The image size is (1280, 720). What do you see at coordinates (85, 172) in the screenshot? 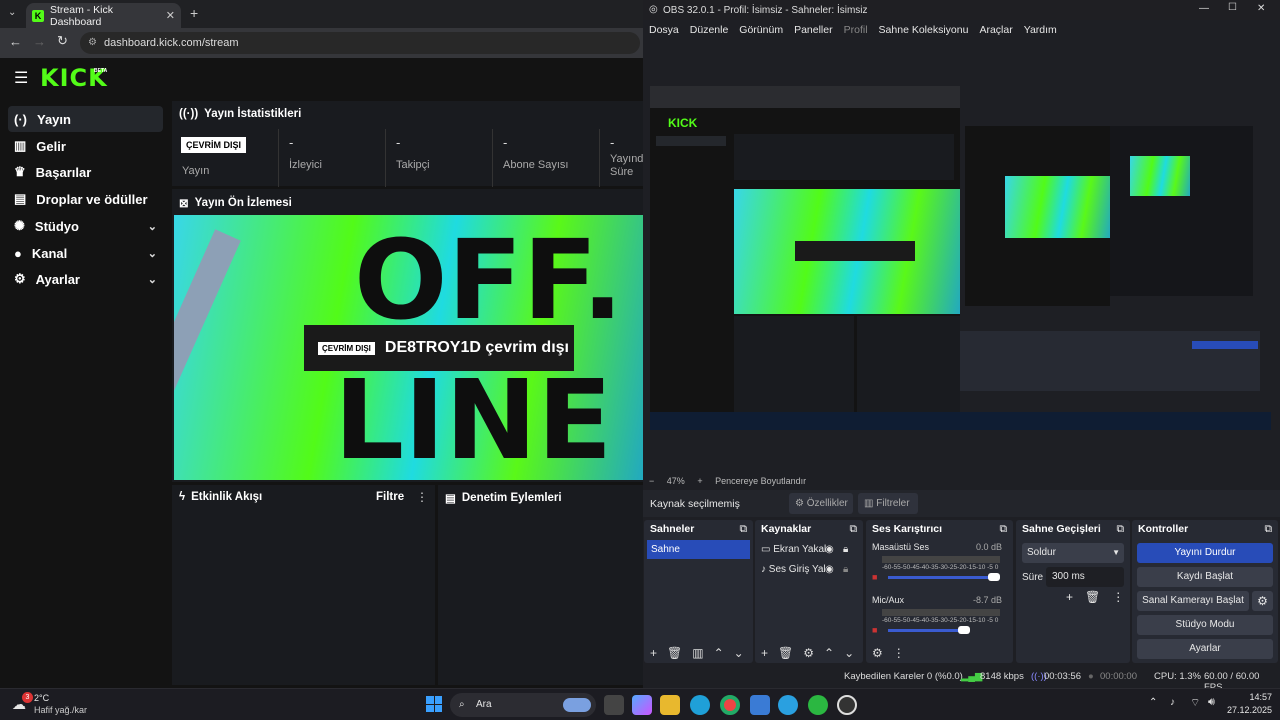
I see `sidebar-item-basarilar: ♛ Başarılar` at bounding box center [85, 172].